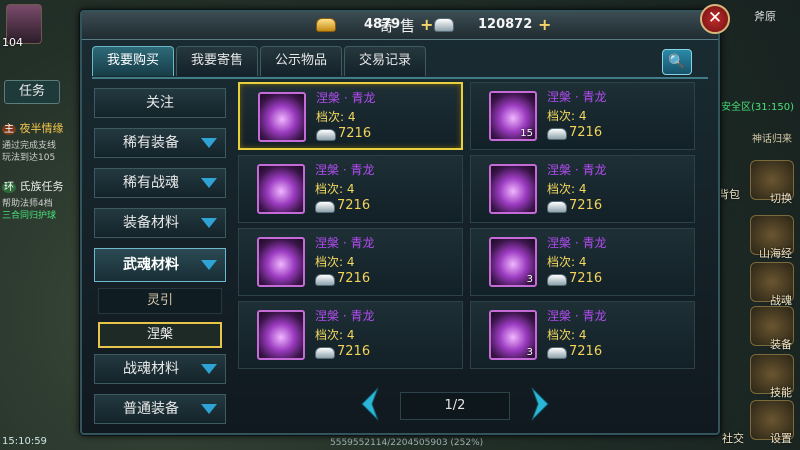 The width and height of the screenshot is (800, 450). I want to click on category-follow: 关注, so click(160, 103).